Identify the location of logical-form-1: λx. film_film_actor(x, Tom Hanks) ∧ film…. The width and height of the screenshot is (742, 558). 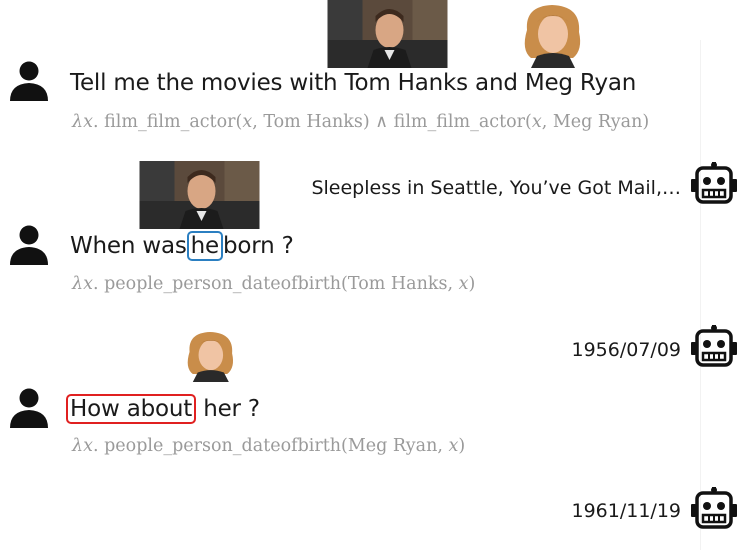
(361, 122).